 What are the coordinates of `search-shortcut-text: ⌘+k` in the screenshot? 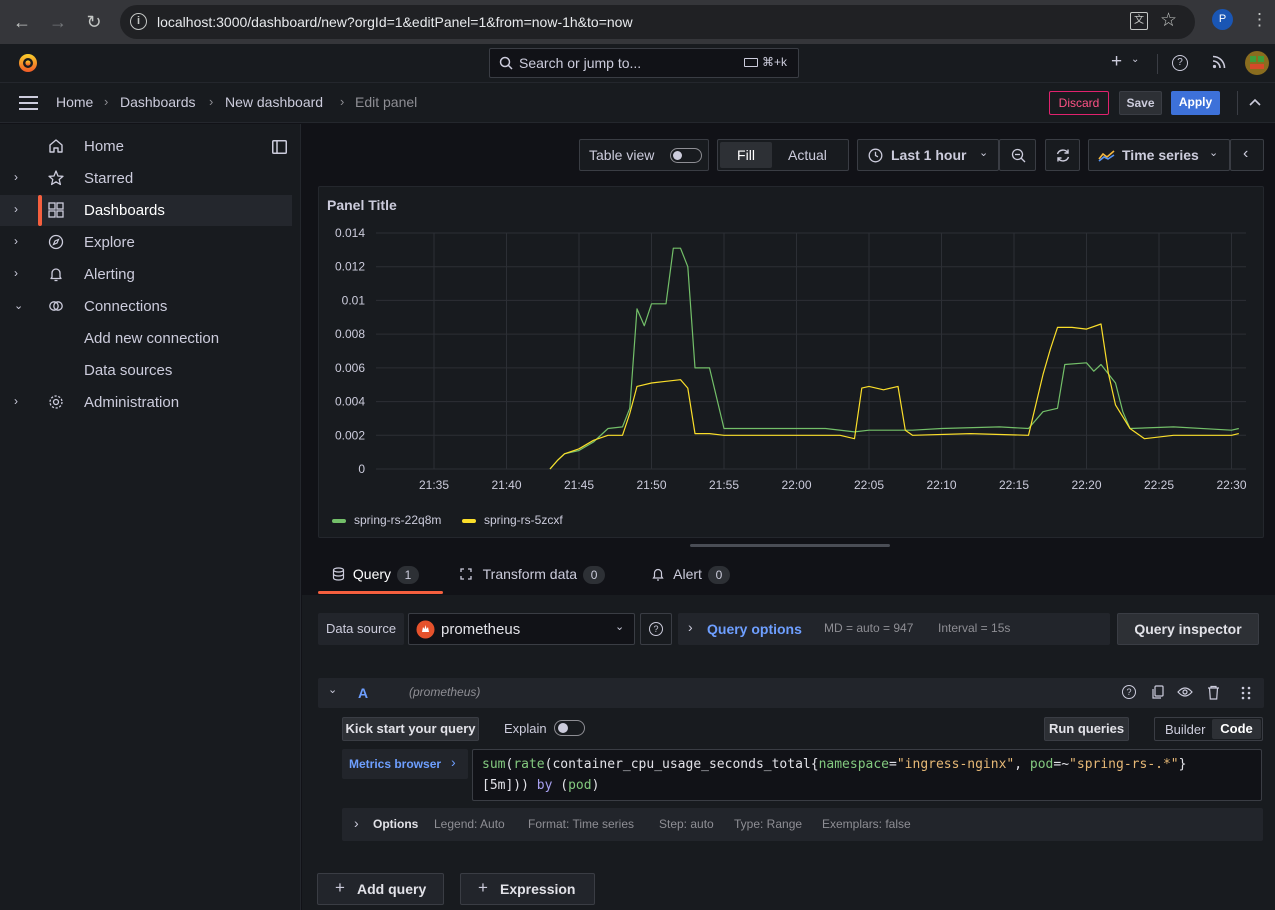 It's located at (775, 62).